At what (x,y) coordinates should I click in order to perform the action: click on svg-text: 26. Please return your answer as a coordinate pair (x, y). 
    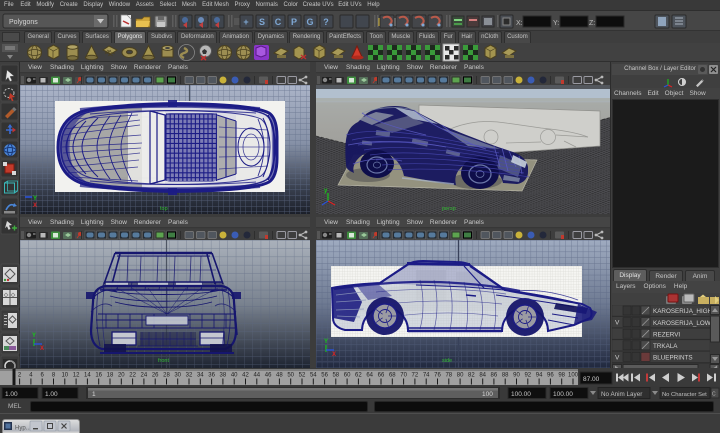
    Looking at the image, I should click on (155, 376).